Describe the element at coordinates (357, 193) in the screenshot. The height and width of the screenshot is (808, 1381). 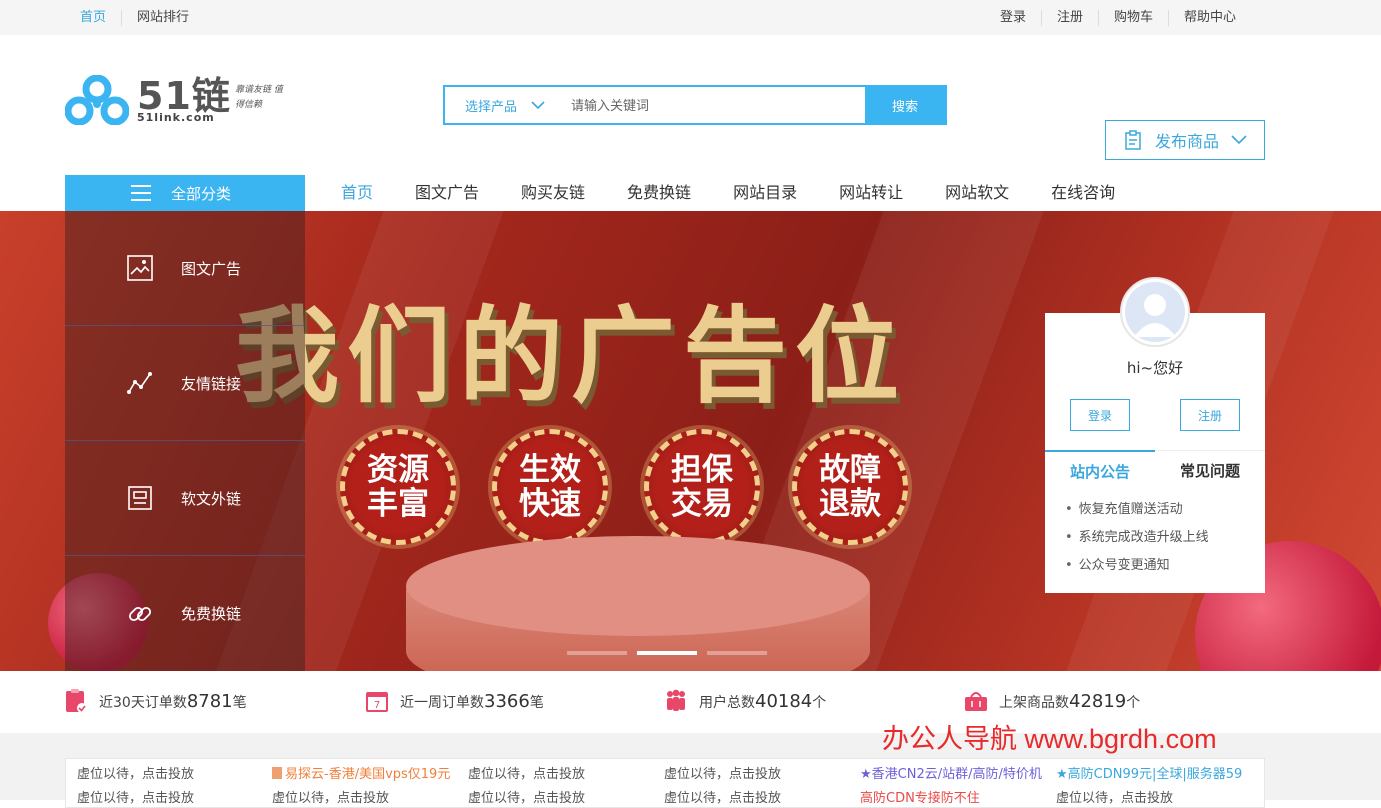
I see `nav-item-home: 首页` at that location.